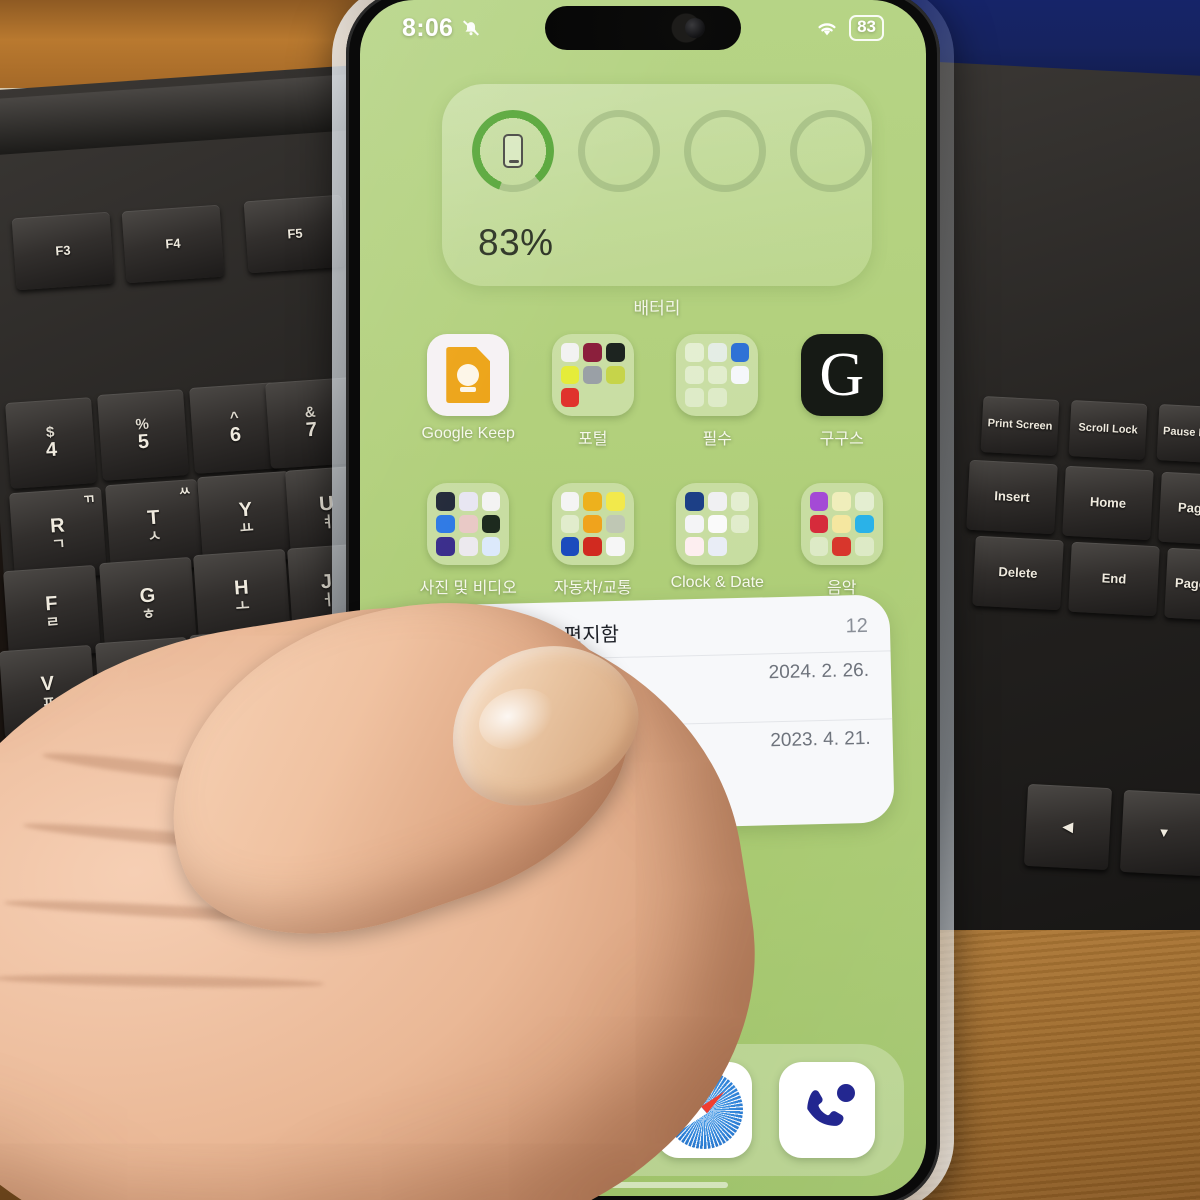 This screenshot has width=1200, height=1200. Describe the element at coordinates (1068, 827) in the screenshot. I see `key-arrow-left: ◀` at that location.